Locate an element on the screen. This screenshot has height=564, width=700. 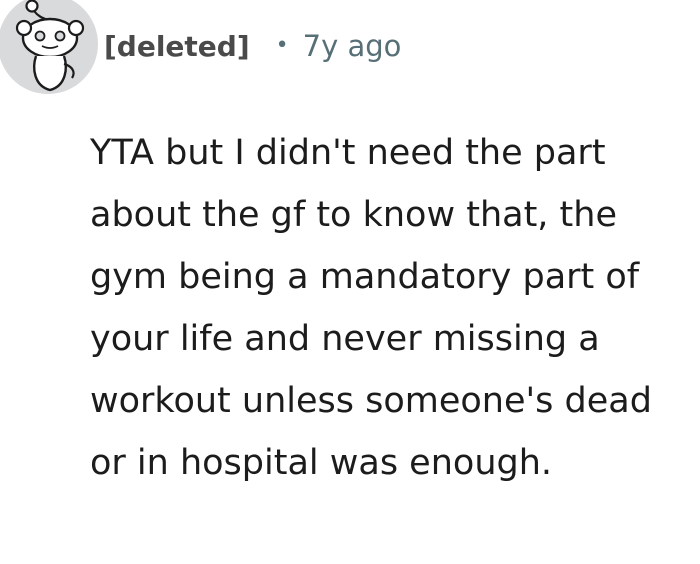
author-name: [deleted] is located at coordinates (177, 46).